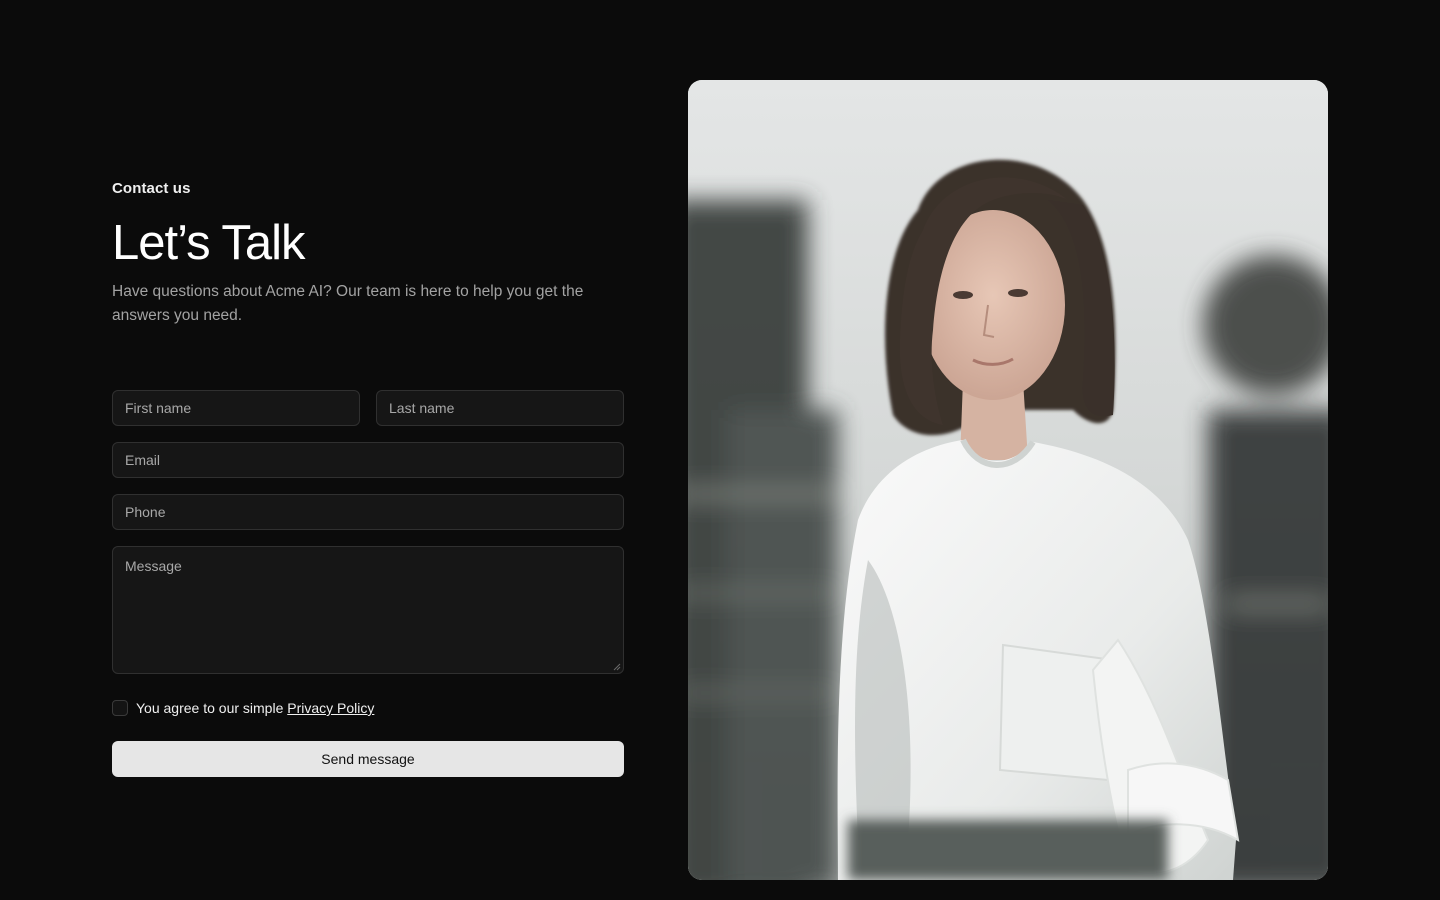  Describe the element at coordinates (368, 610) in the screenshot. I see `message-textarea: Message` at that location.